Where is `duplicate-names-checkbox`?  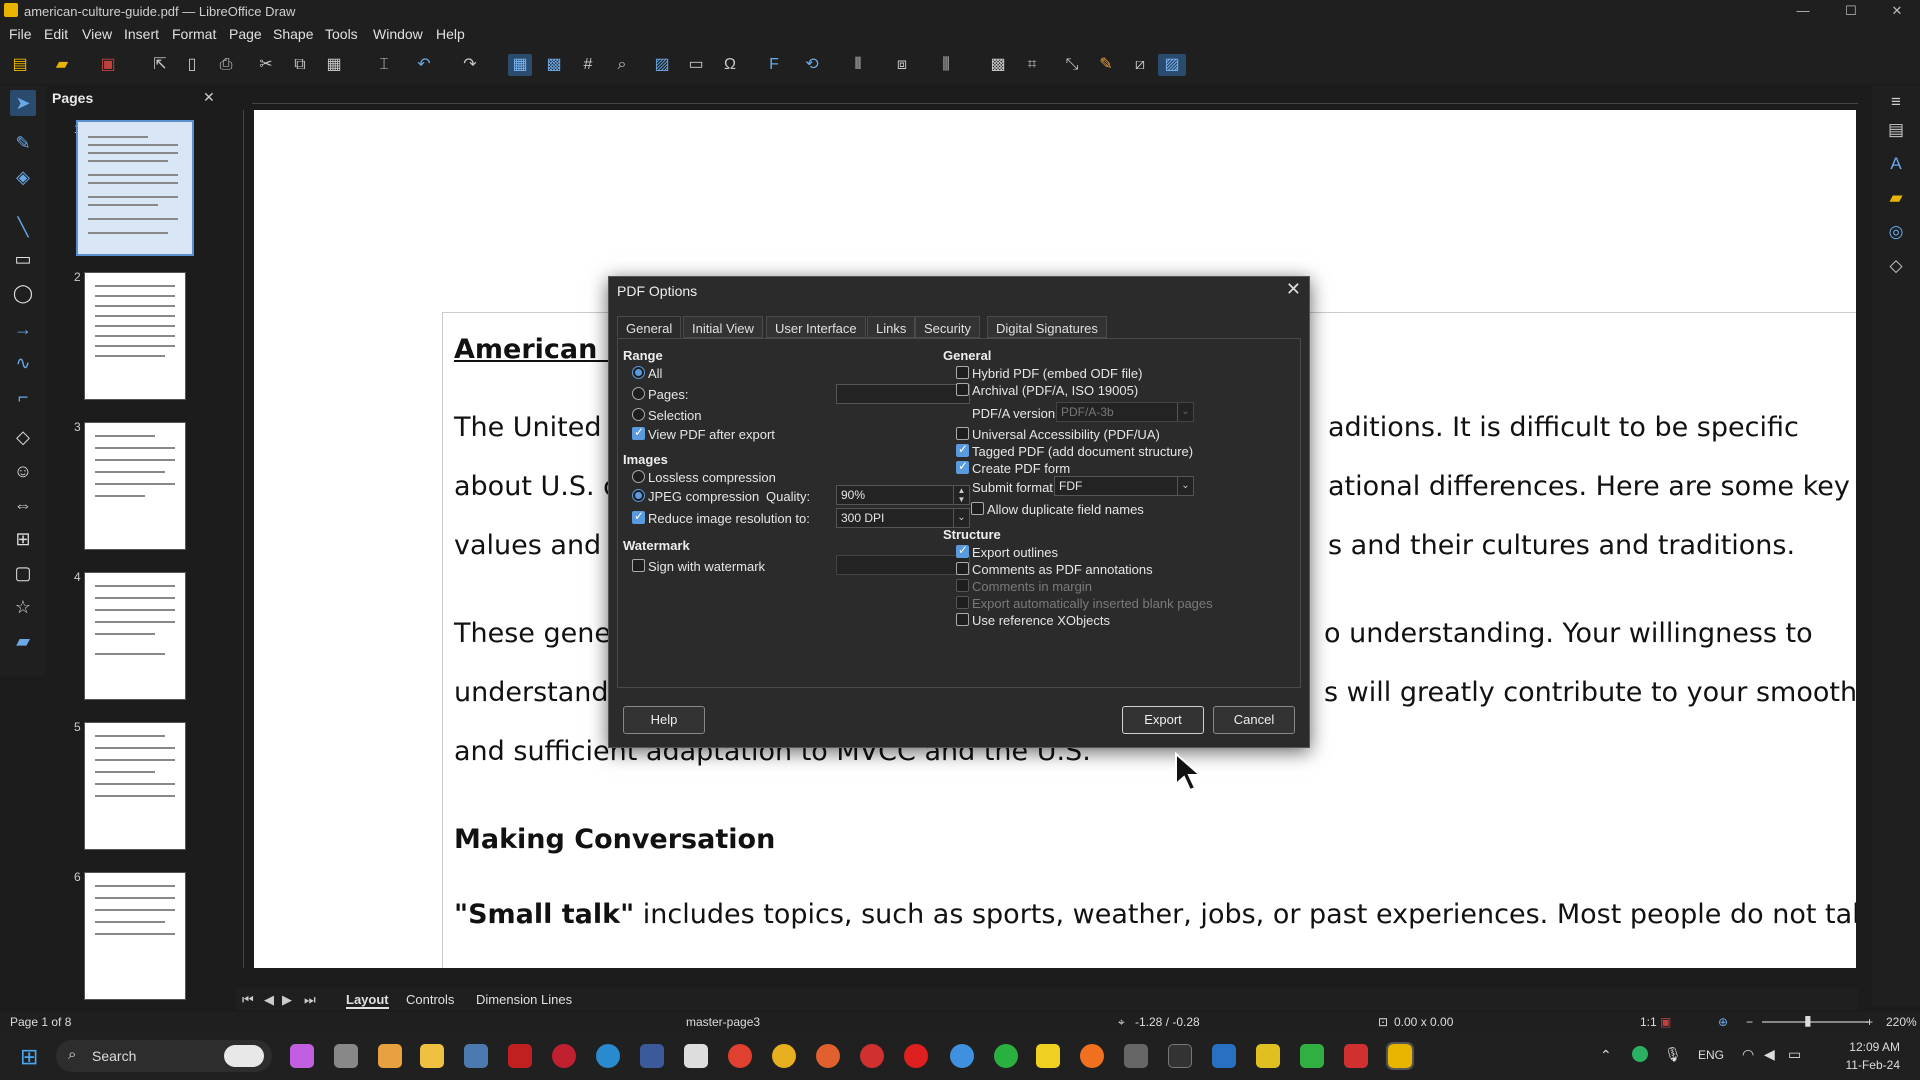
duplicate-names-checkbox is located at coordinates (977, 508).